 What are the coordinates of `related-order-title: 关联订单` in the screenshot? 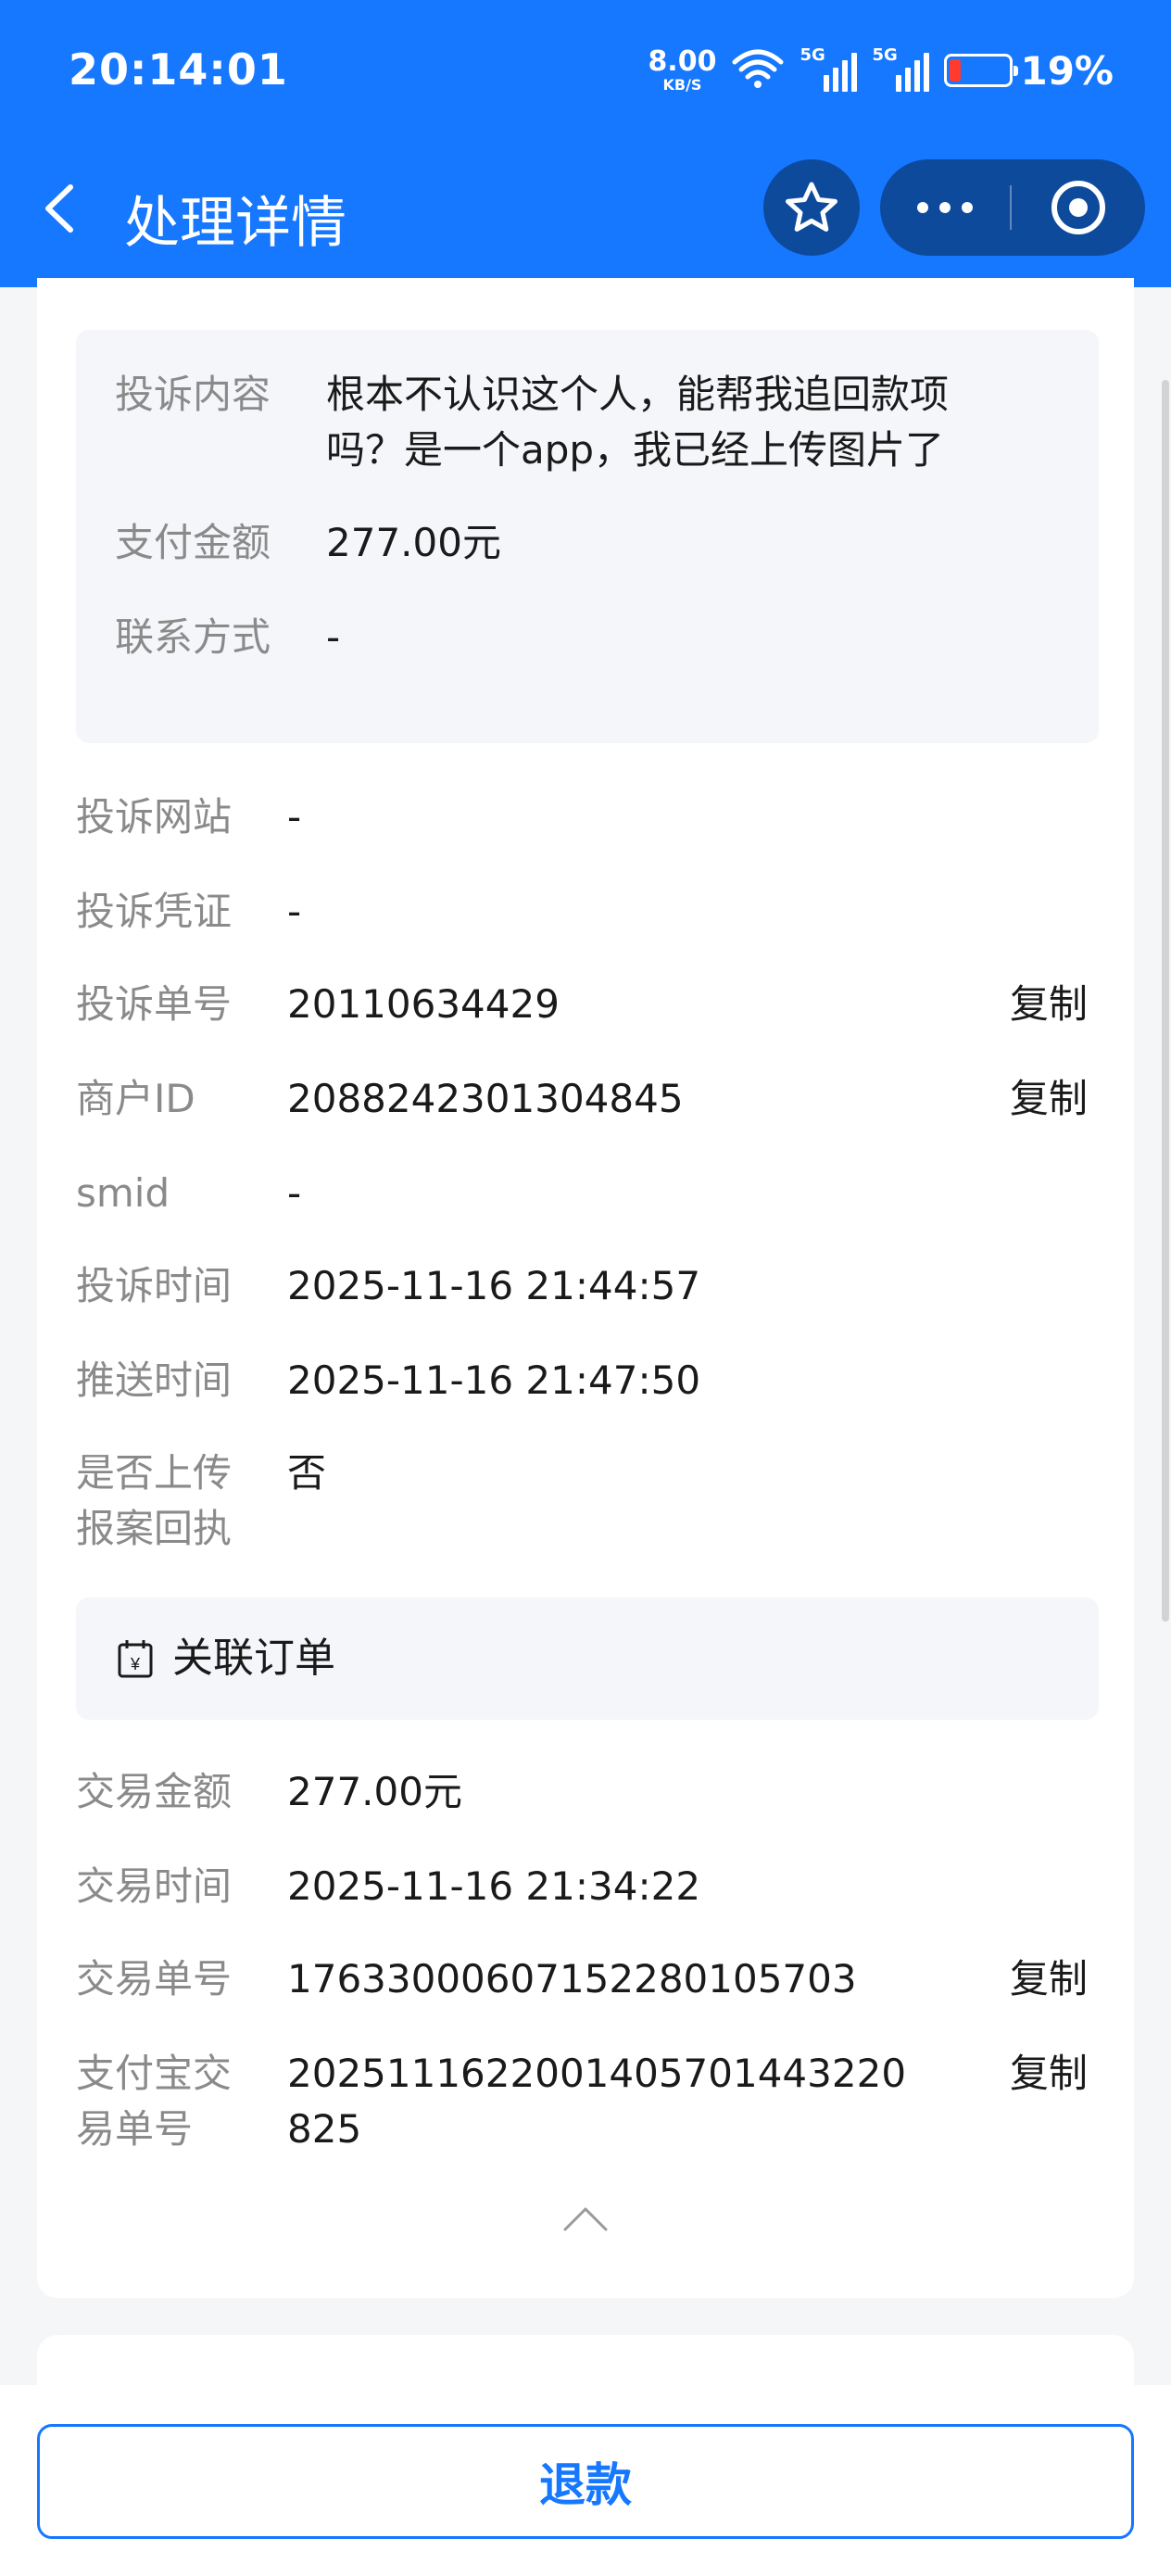 It's located at (254, 1658).